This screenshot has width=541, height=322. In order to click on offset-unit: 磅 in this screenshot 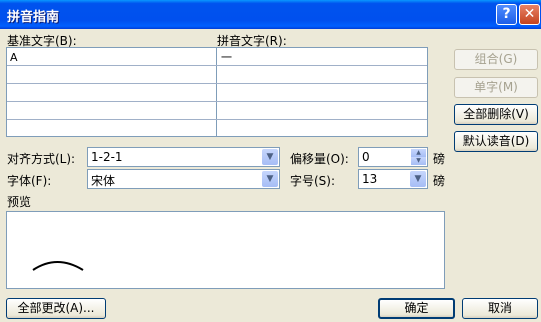, I will do `click(439, 159)`.